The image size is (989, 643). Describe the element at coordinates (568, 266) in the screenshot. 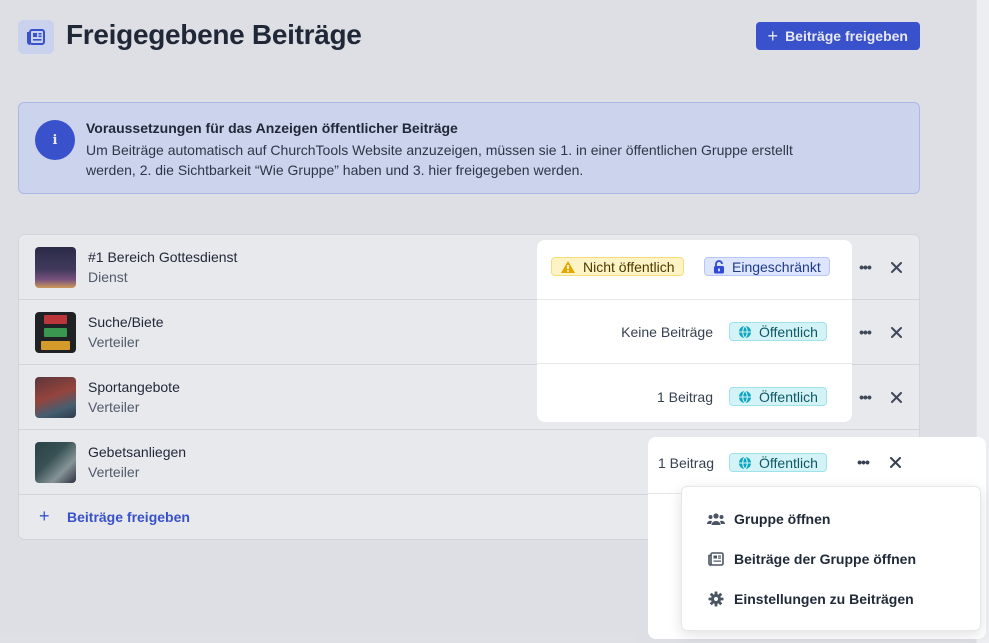

I see `warning-icon` at that location.